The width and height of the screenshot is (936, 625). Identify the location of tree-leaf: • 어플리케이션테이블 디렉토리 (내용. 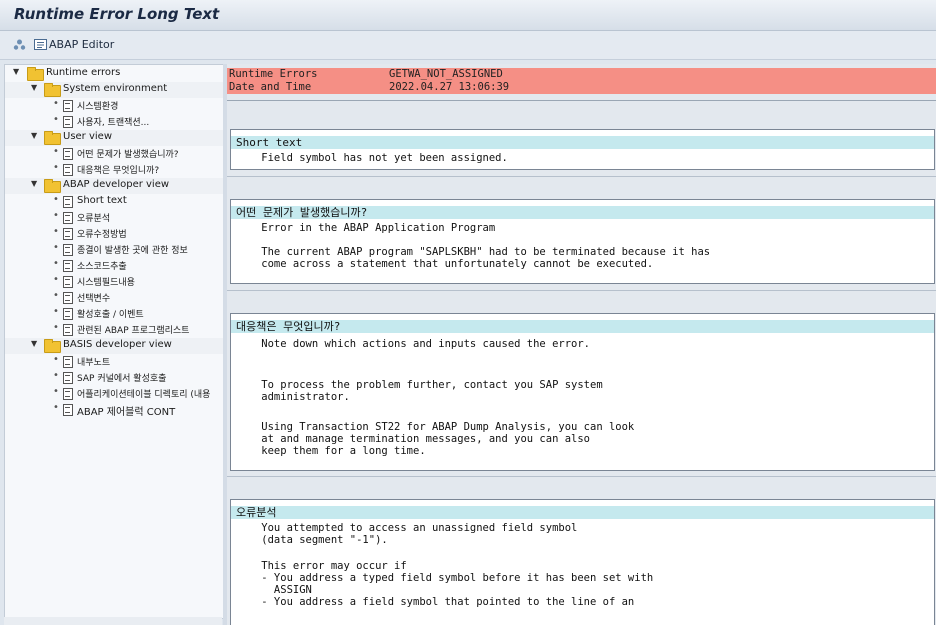
(114, 394).